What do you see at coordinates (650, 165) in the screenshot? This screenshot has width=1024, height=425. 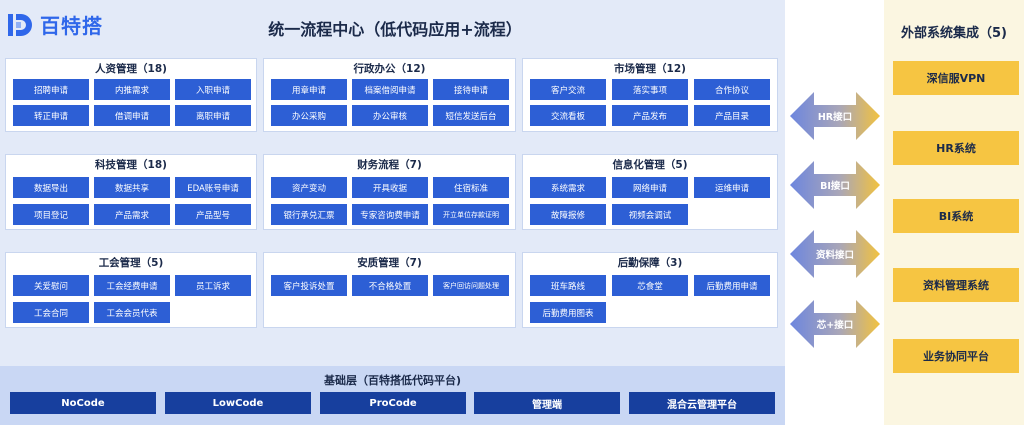 I see `module-title: 信息化管理（5)` at bounding box center [650, 165].